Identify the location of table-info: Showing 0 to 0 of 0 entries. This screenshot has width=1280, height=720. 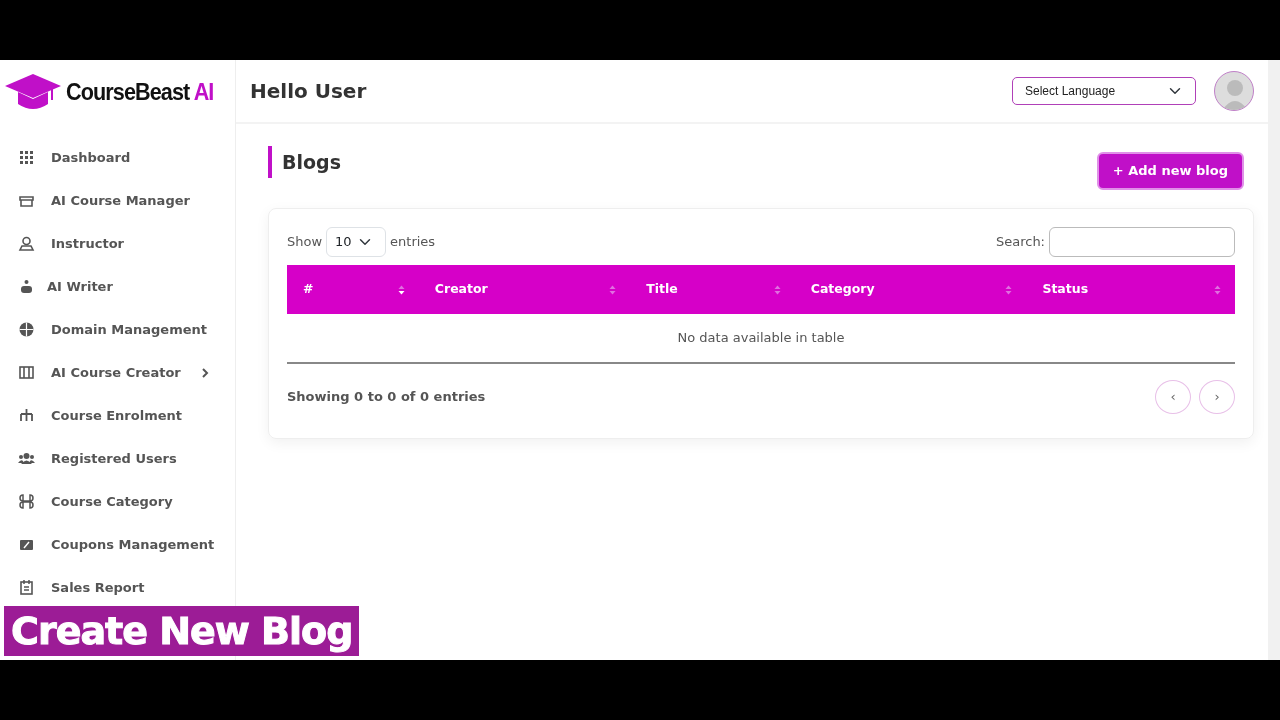
(386, 397).